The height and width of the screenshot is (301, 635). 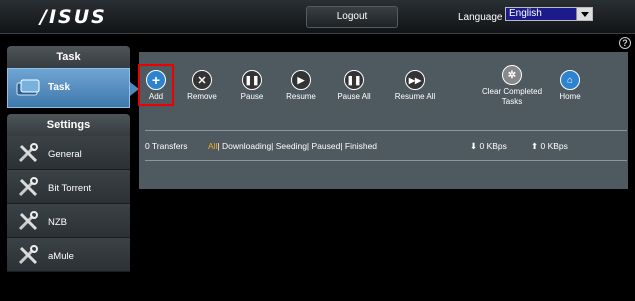 What do you see at coordinates (354, 96) in the screenshot?
I see `button-label: Pause All` at bounding box center [354, 96].